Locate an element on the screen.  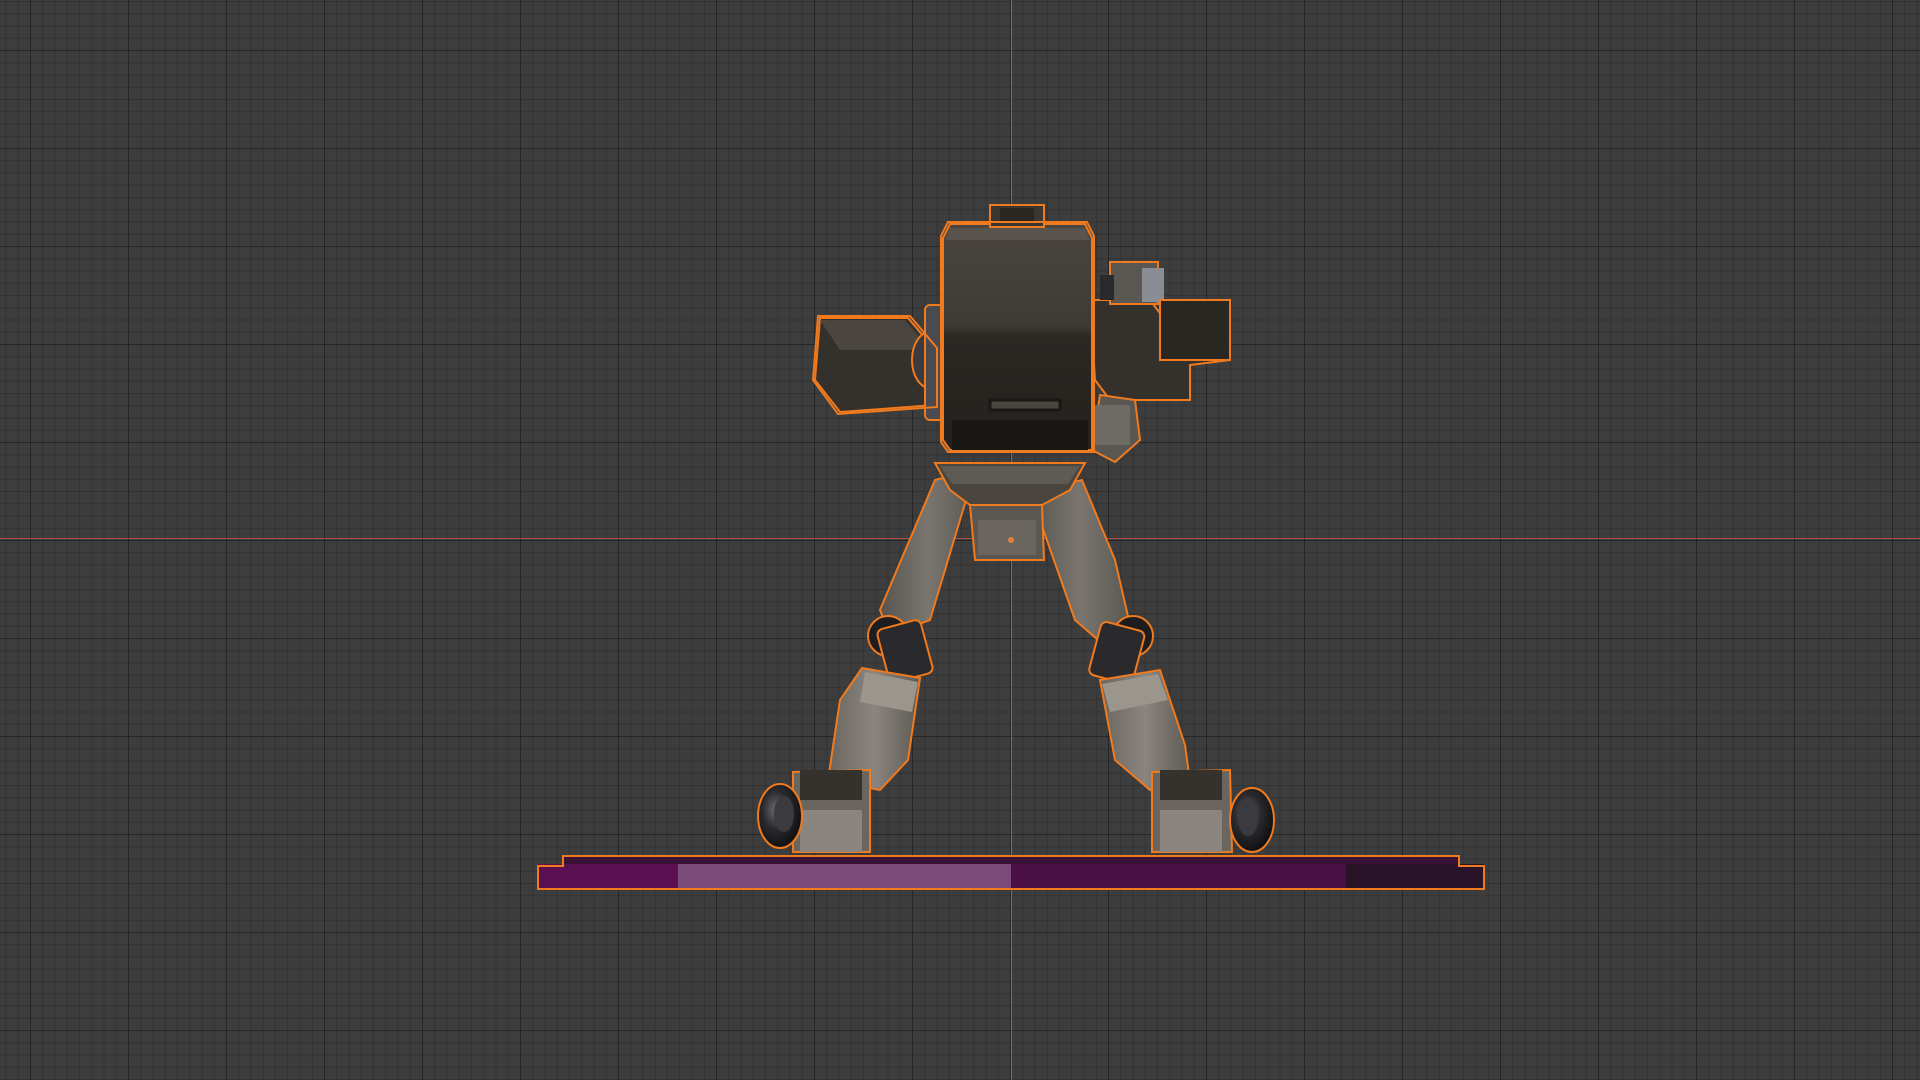
right-leg is located at coordinates (1151, 665).